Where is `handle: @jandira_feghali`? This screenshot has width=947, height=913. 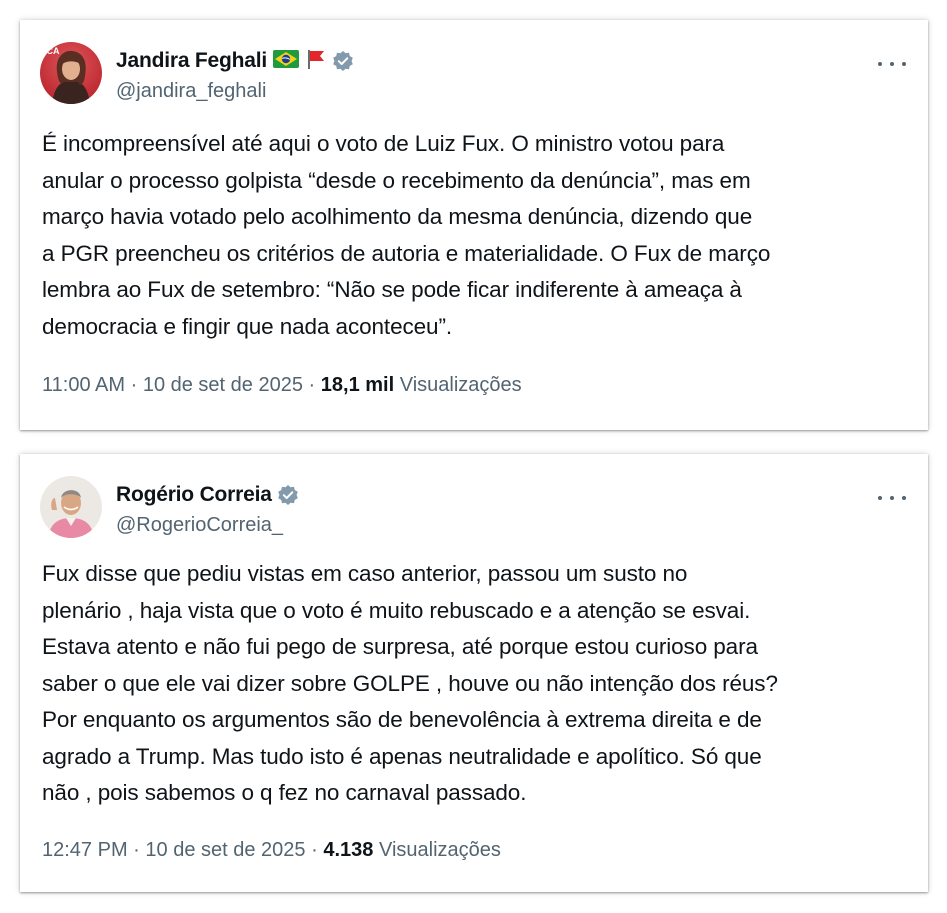
handle: @jandira_feghali is located at coordinates (235, 91).